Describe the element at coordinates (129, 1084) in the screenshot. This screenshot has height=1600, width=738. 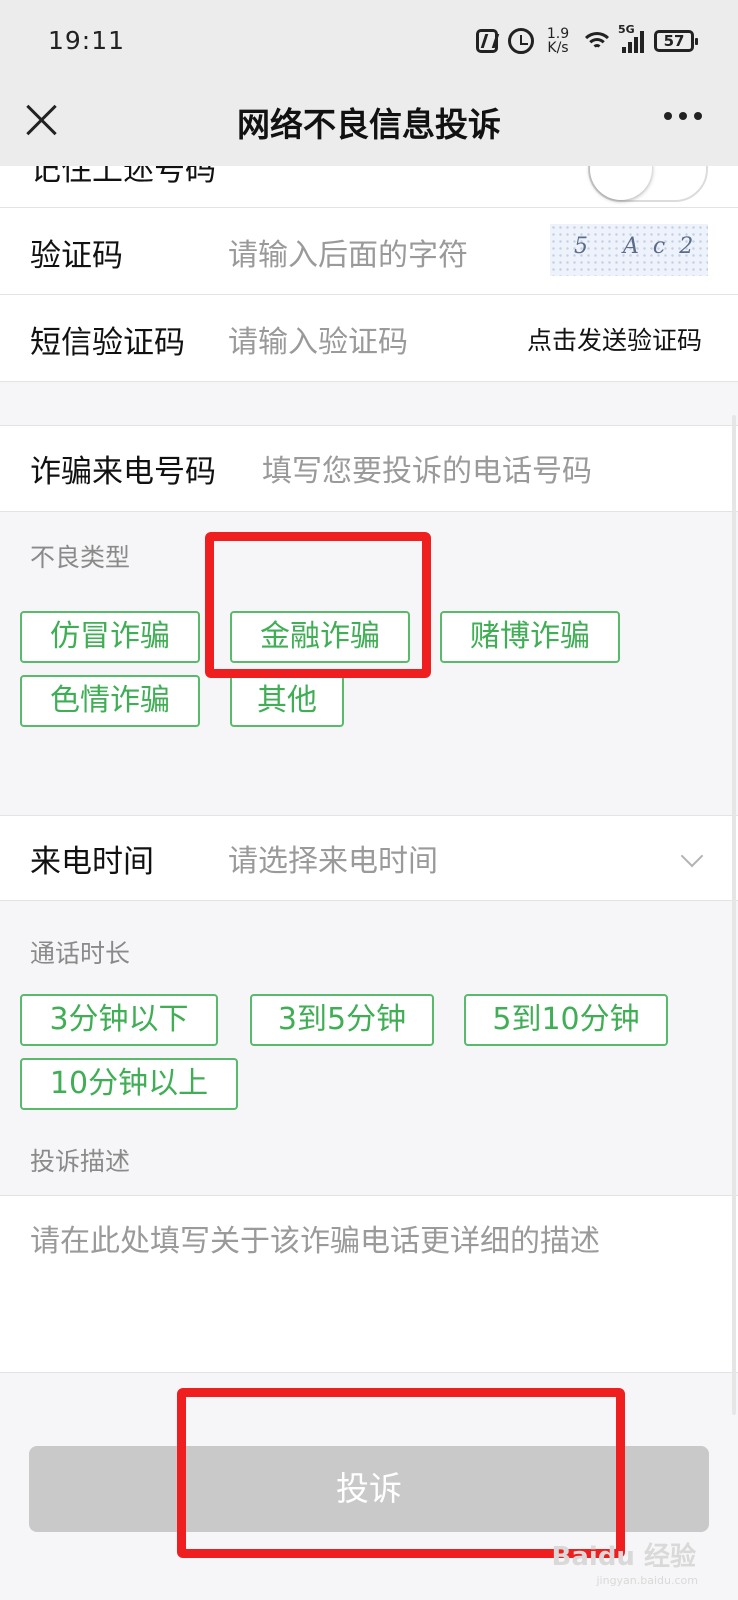
I see `duration-chip-over-10: 10分钟以上` at that location.